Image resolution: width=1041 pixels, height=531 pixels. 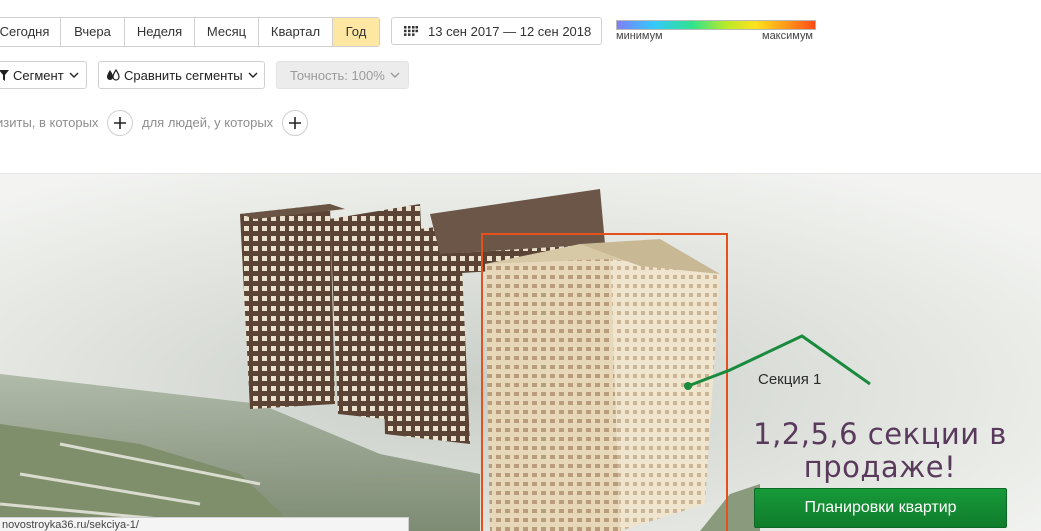 What do you see at coordinates (113, 75) in the screenshot?
I see `compare-drops-icon` at bounding box center [113, 75].